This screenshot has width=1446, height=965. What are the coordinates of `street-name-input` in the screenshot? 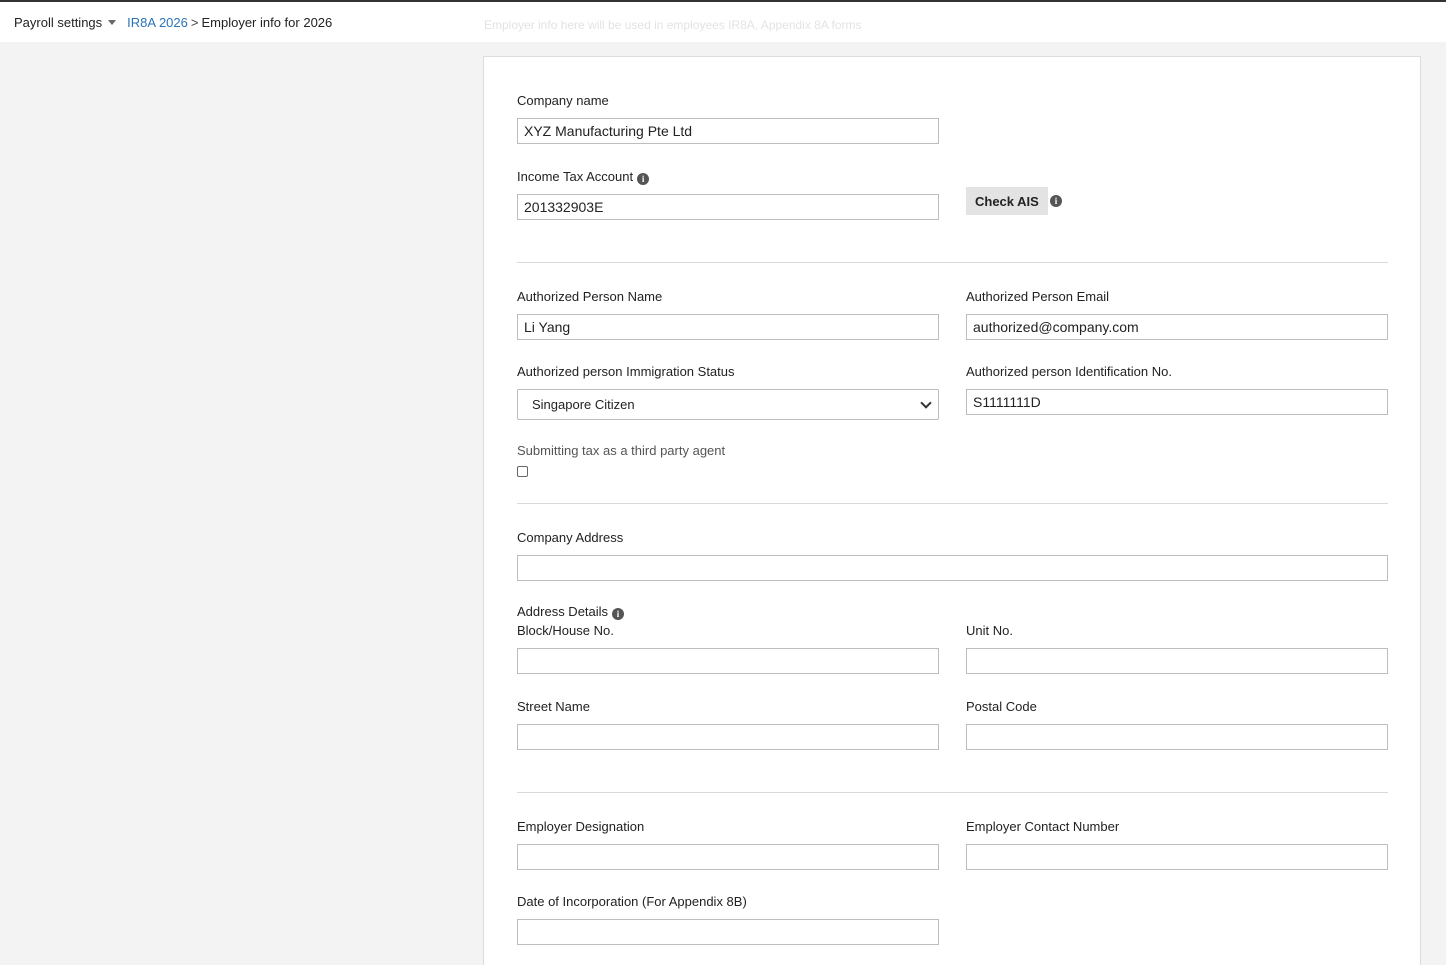 It's located at (728, 737).